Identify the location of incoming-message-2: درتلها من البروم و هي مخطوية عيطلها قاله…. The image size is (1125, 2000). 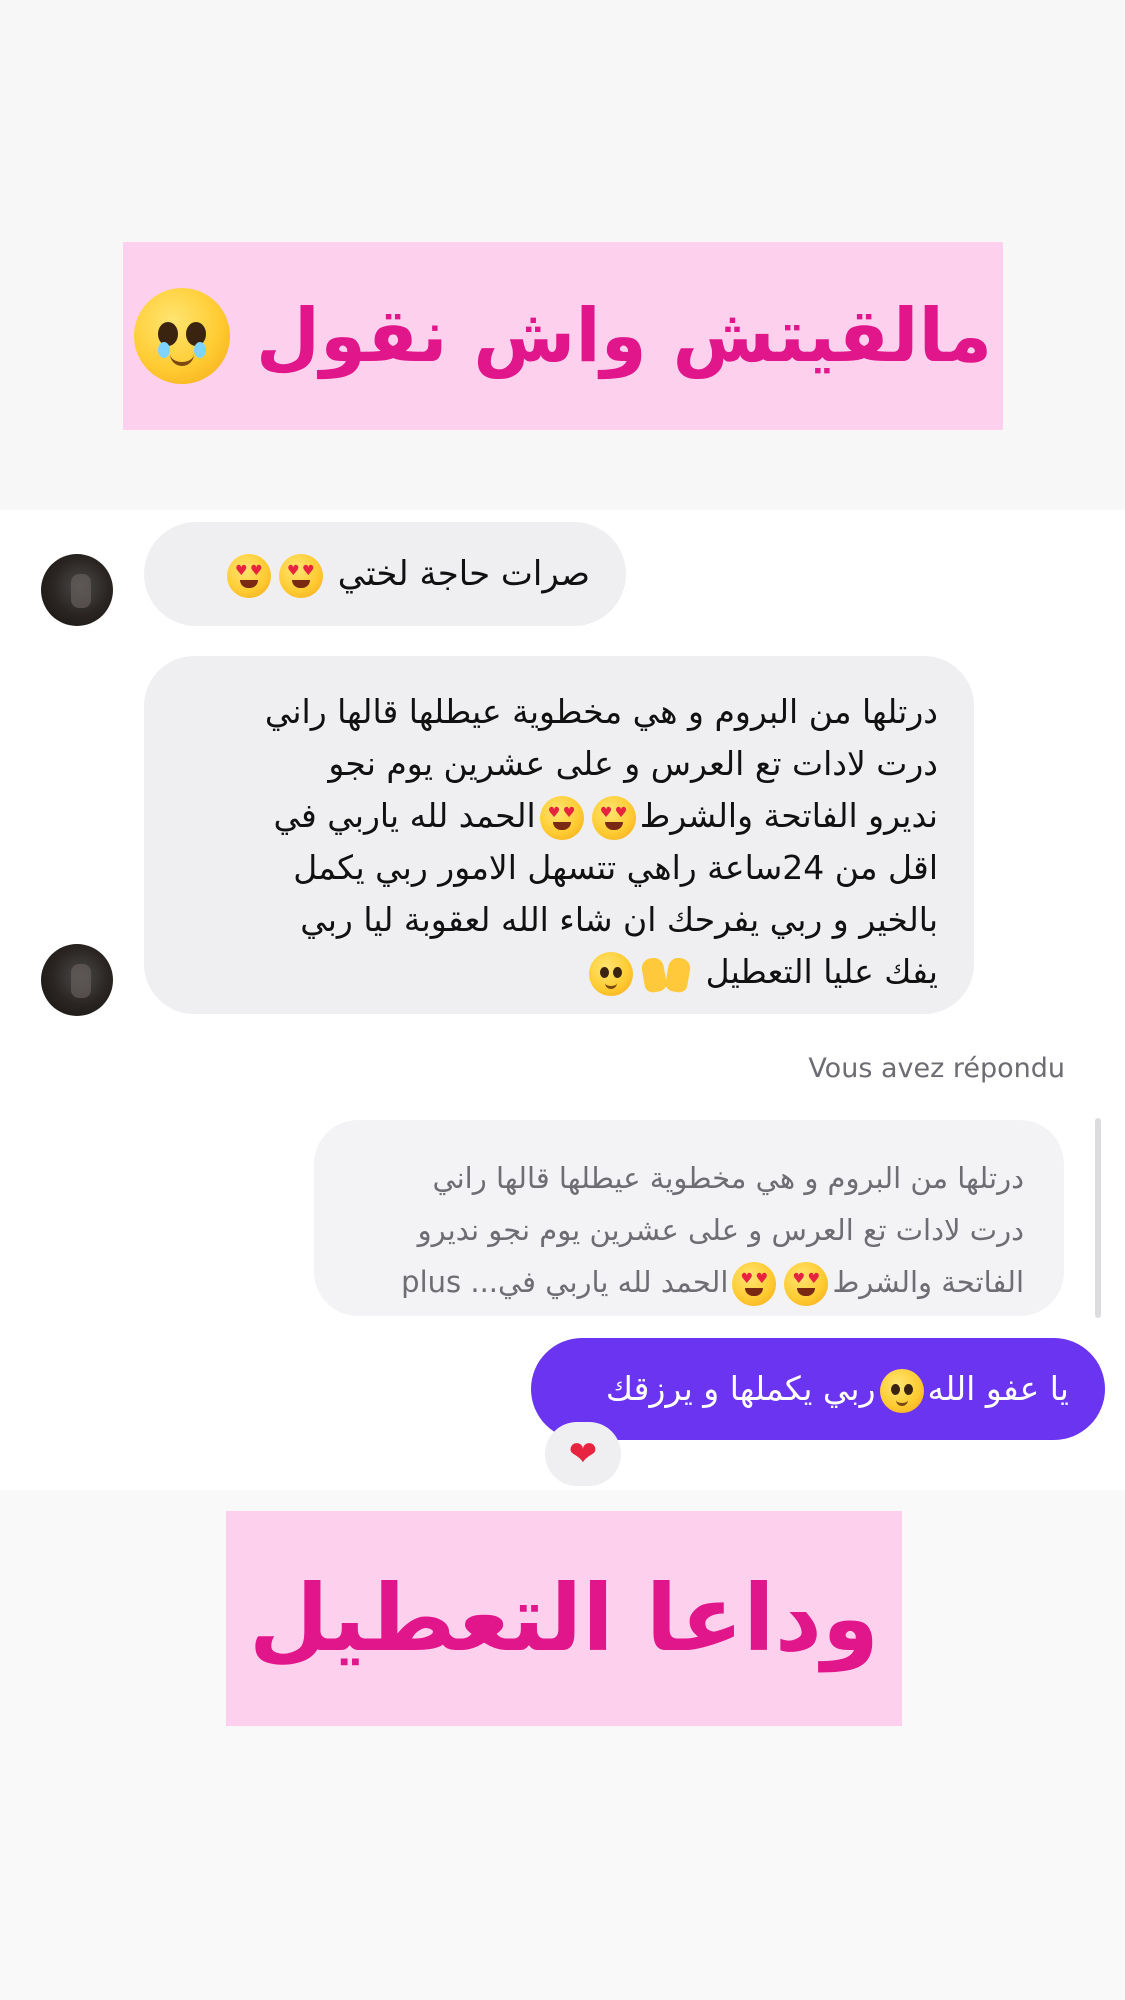
(559, 835).